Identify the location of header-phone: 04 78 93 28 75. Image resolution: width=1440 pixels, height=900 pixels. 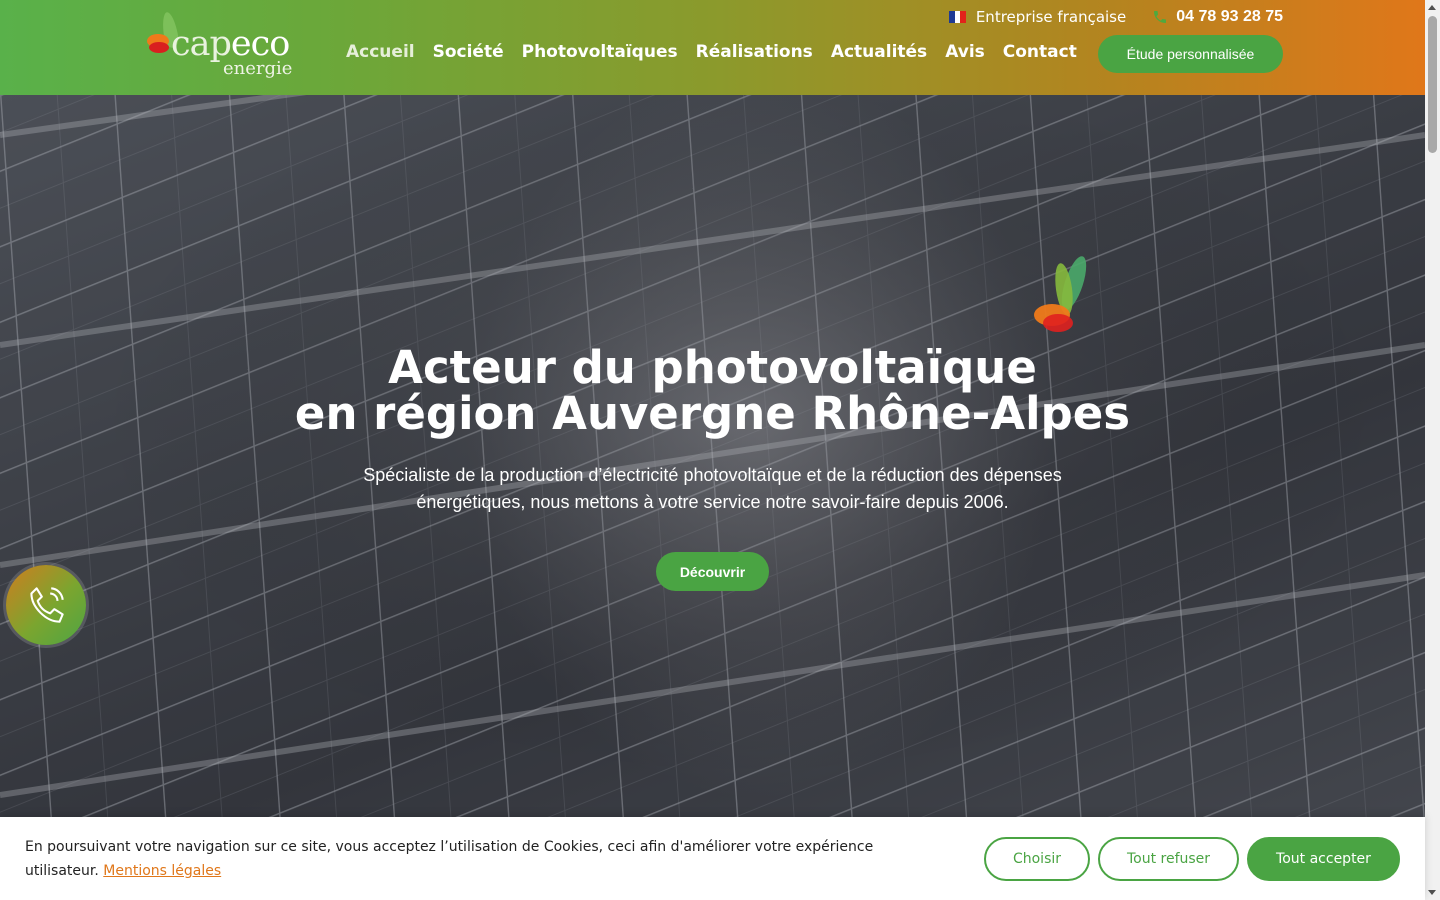
(1217, 17).